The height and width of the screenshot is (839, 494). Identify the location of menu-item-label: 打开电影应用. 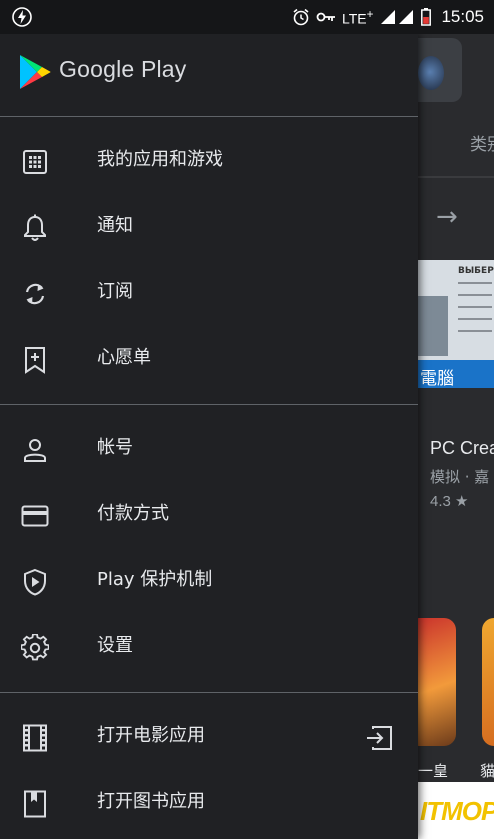
(151, 735).